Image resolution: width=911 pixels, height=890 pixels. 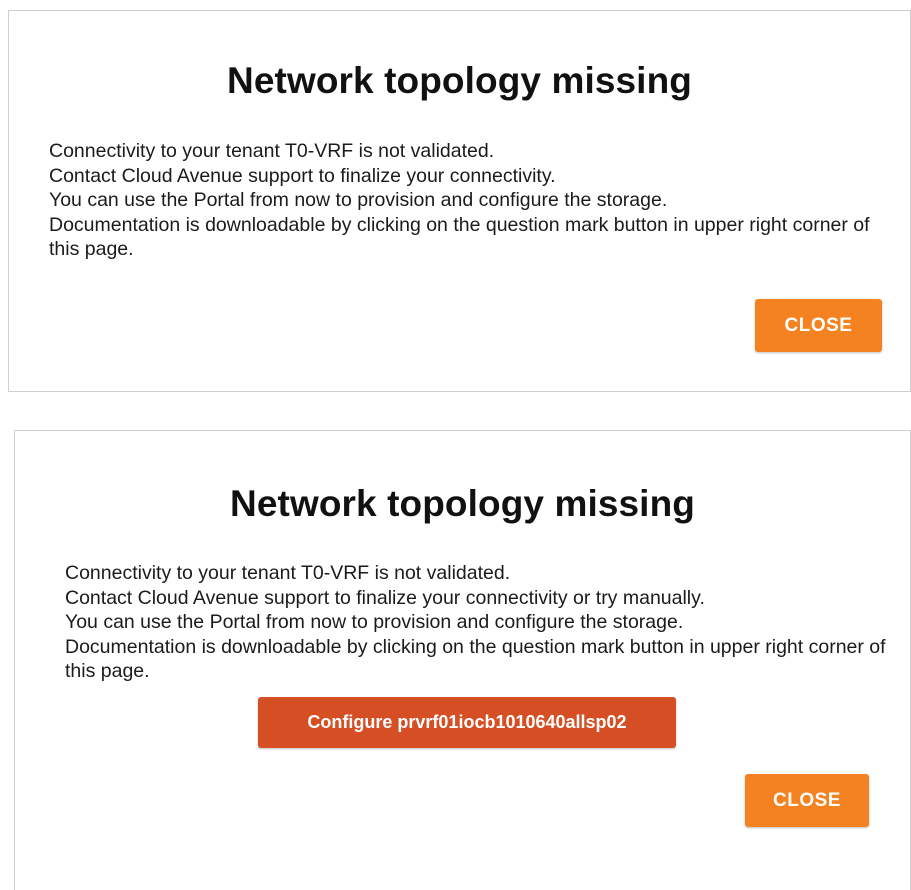 I want to click on configure-vrf-button: Configure prvrf01iocb1010640allsp02, so click(x=467, y=722).